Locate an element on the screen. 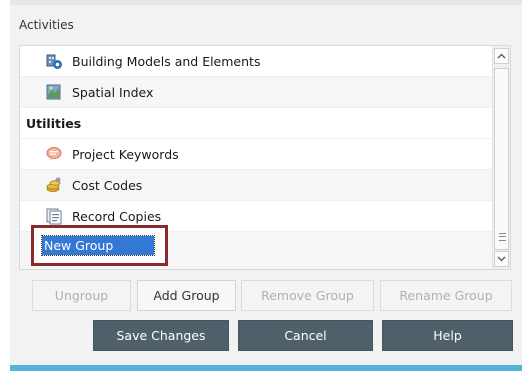 The width and height of the screenshot is (522, 371). grip-icon is located at coordinates (502, 237).